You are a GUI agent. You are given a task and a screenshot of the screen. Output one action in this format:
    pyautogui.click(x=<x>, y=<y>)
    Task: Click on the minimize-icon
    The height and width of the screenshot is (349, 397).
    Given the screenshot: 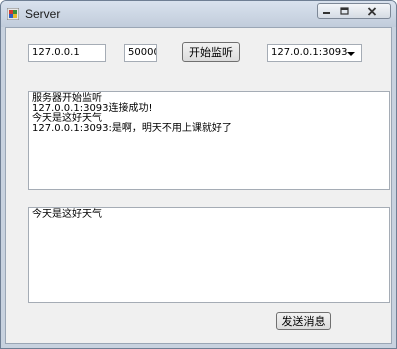 What is the action you would take?
    pyautogui.click(x=326, y=13)
    